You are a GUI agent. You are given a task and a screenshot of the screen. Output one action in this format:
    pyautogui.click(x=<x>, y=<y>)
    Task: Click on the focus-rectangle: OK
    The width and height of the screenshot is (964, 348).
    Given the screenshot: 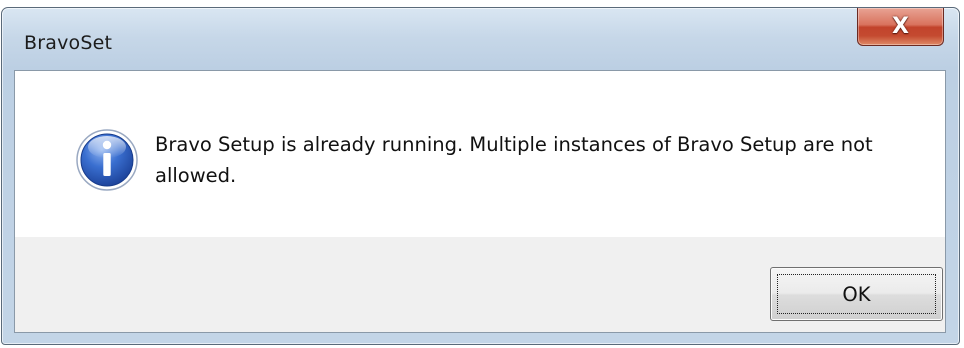 What is the action you would take?
    pyautogui.click(x=856, y=294)
    